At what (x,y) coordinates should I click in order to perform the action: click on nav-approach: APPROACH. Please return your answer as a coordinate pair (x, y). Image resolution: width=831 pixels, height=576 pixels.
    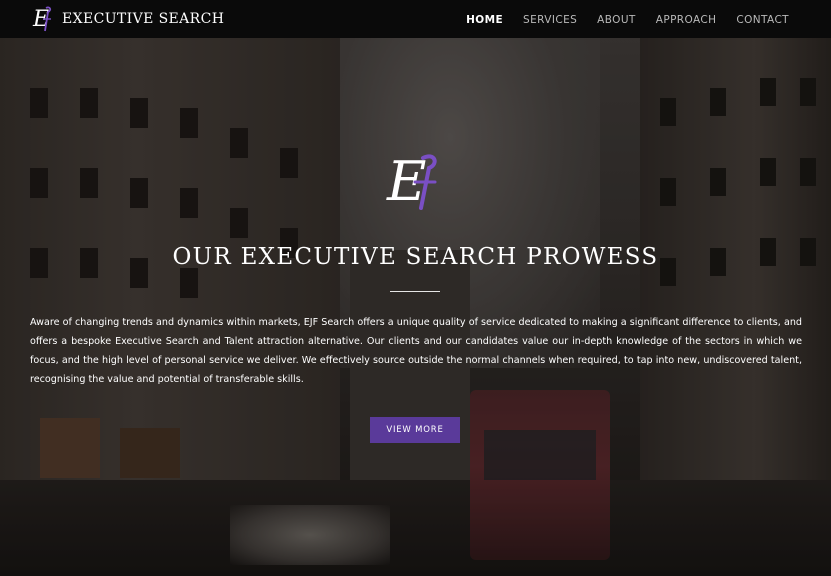
    Looking at the image, I should click on (686, 20).